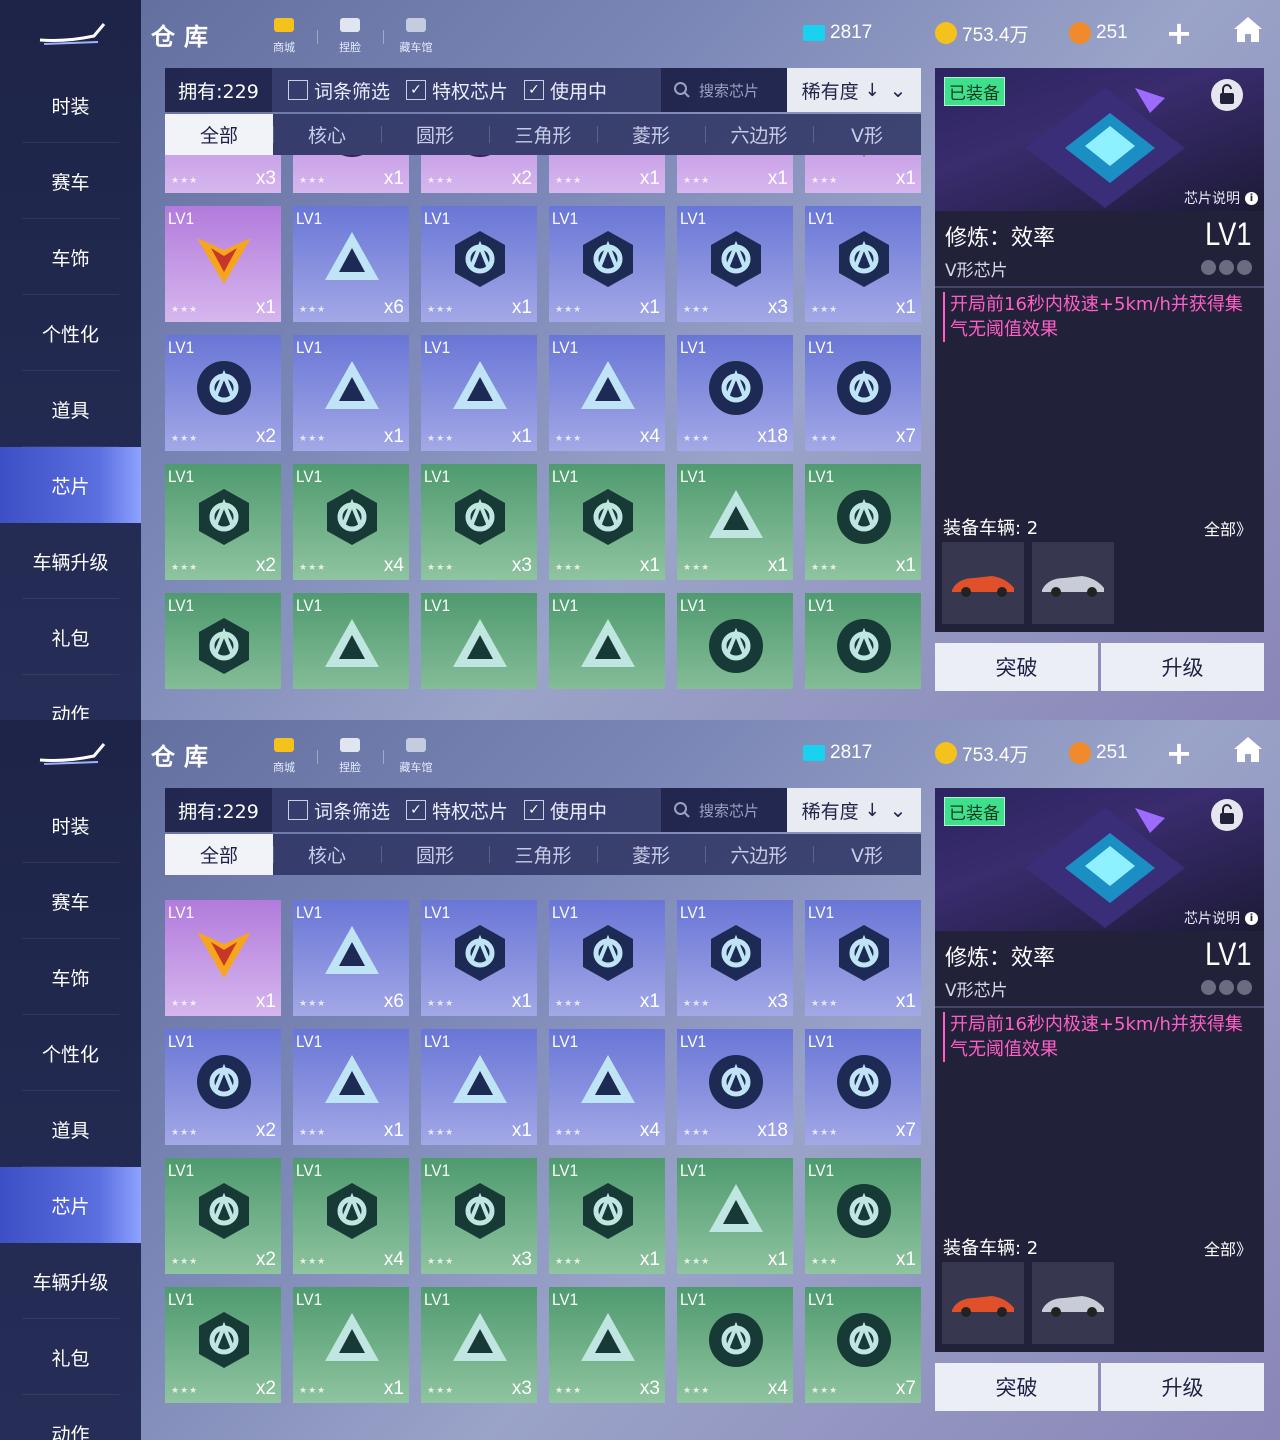  Describe the element at coordinates (543, 134) in the screenshot. I see `tab-3: 三角形` at that location.